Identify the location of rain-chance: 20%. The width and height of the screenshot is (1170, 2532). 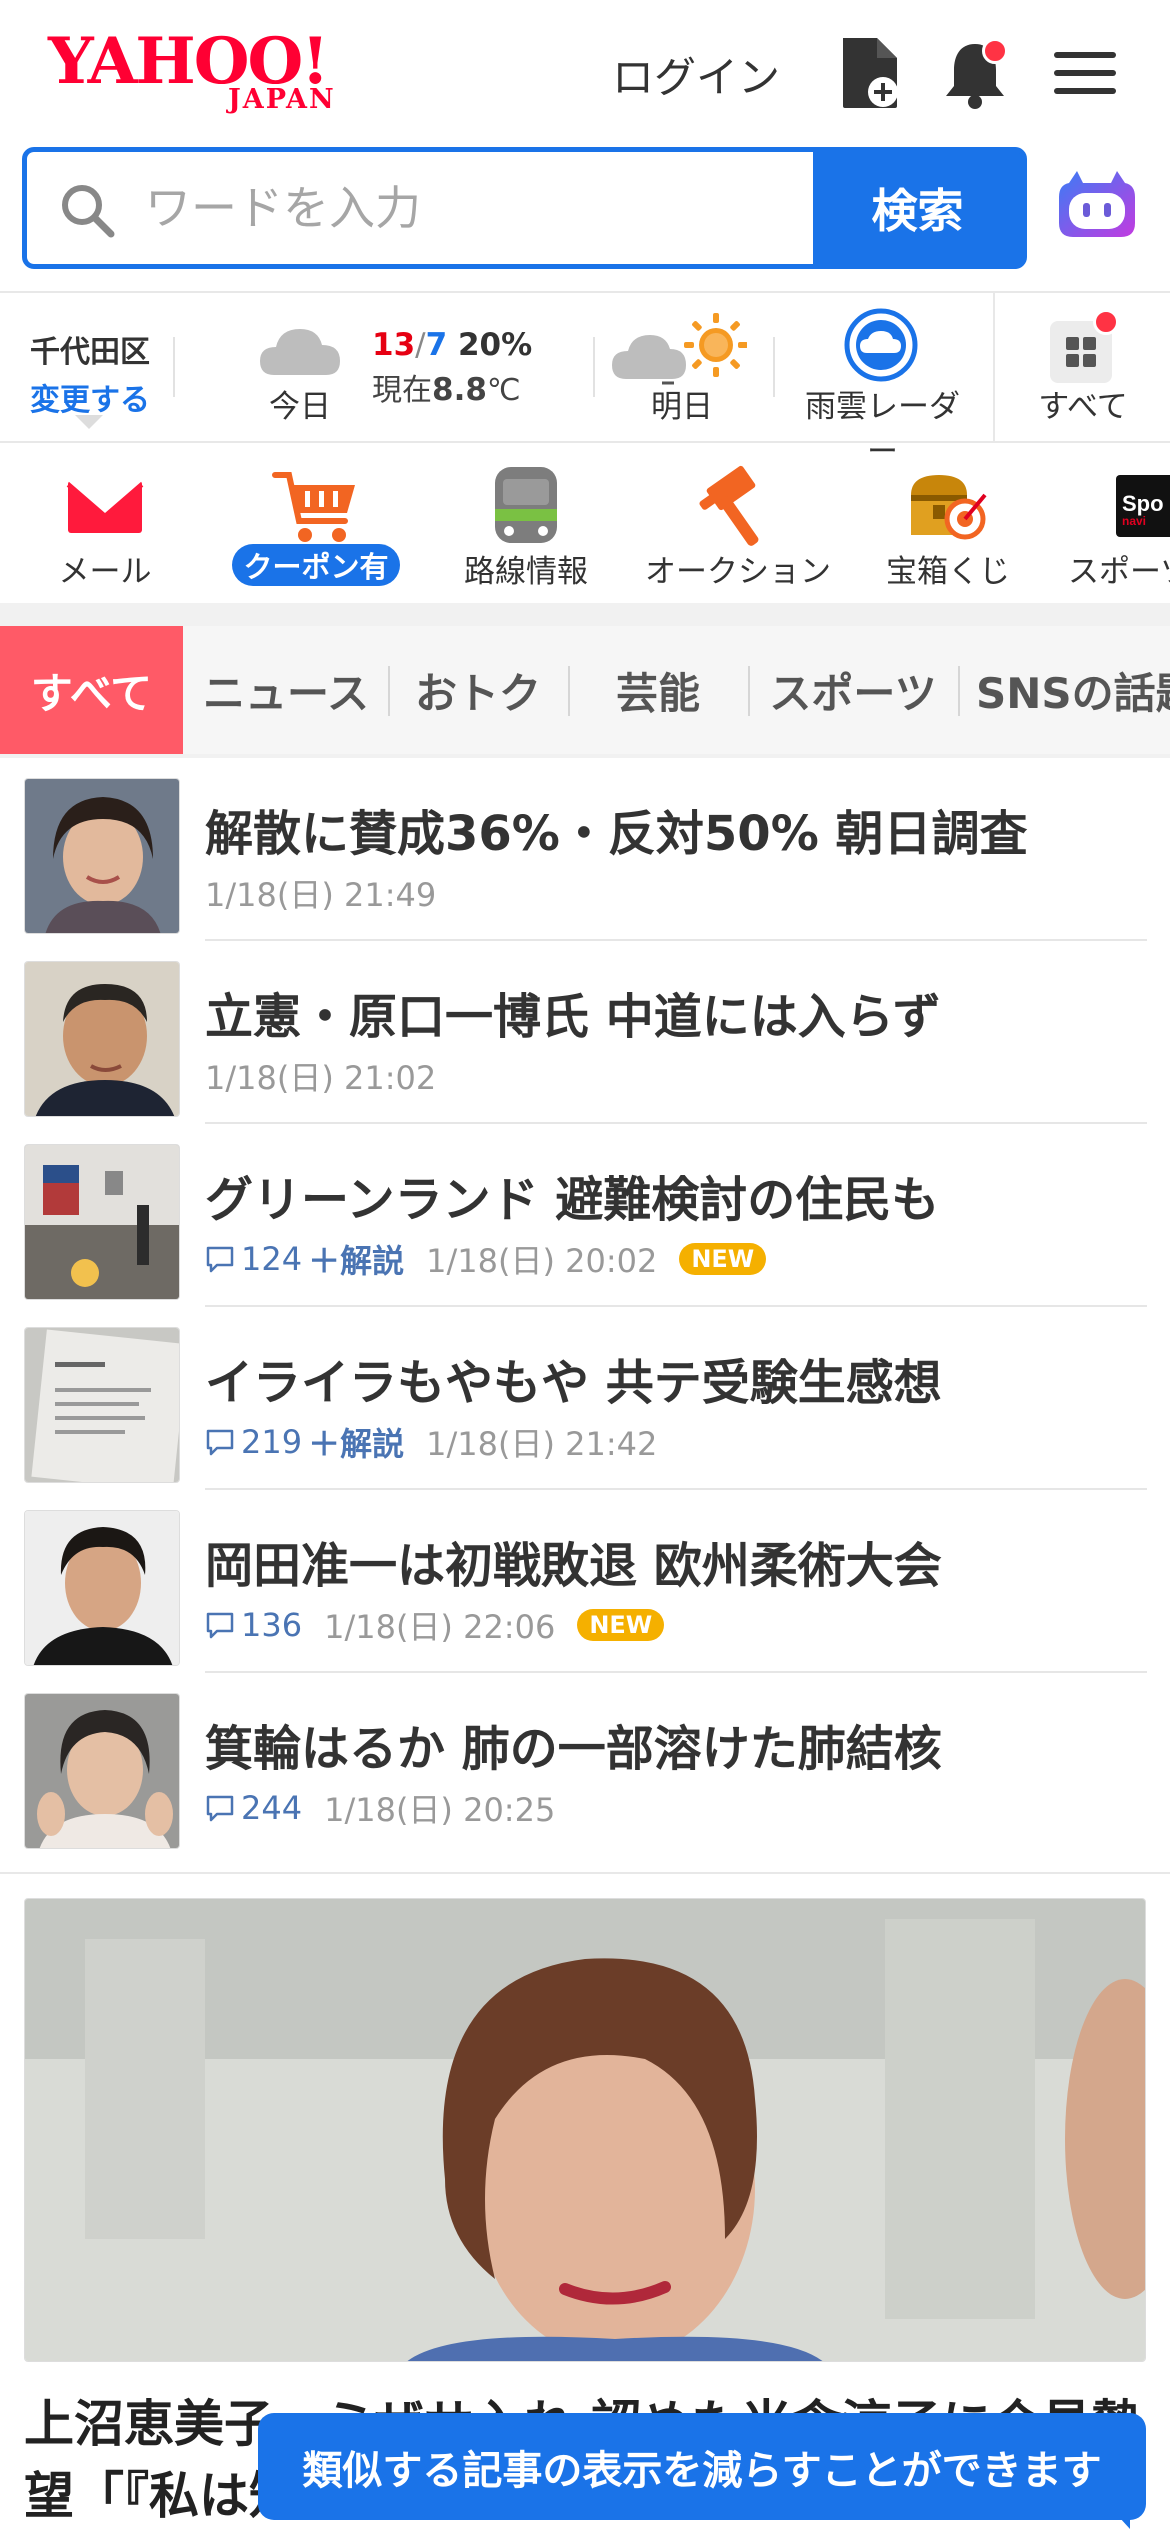
(495, 345).